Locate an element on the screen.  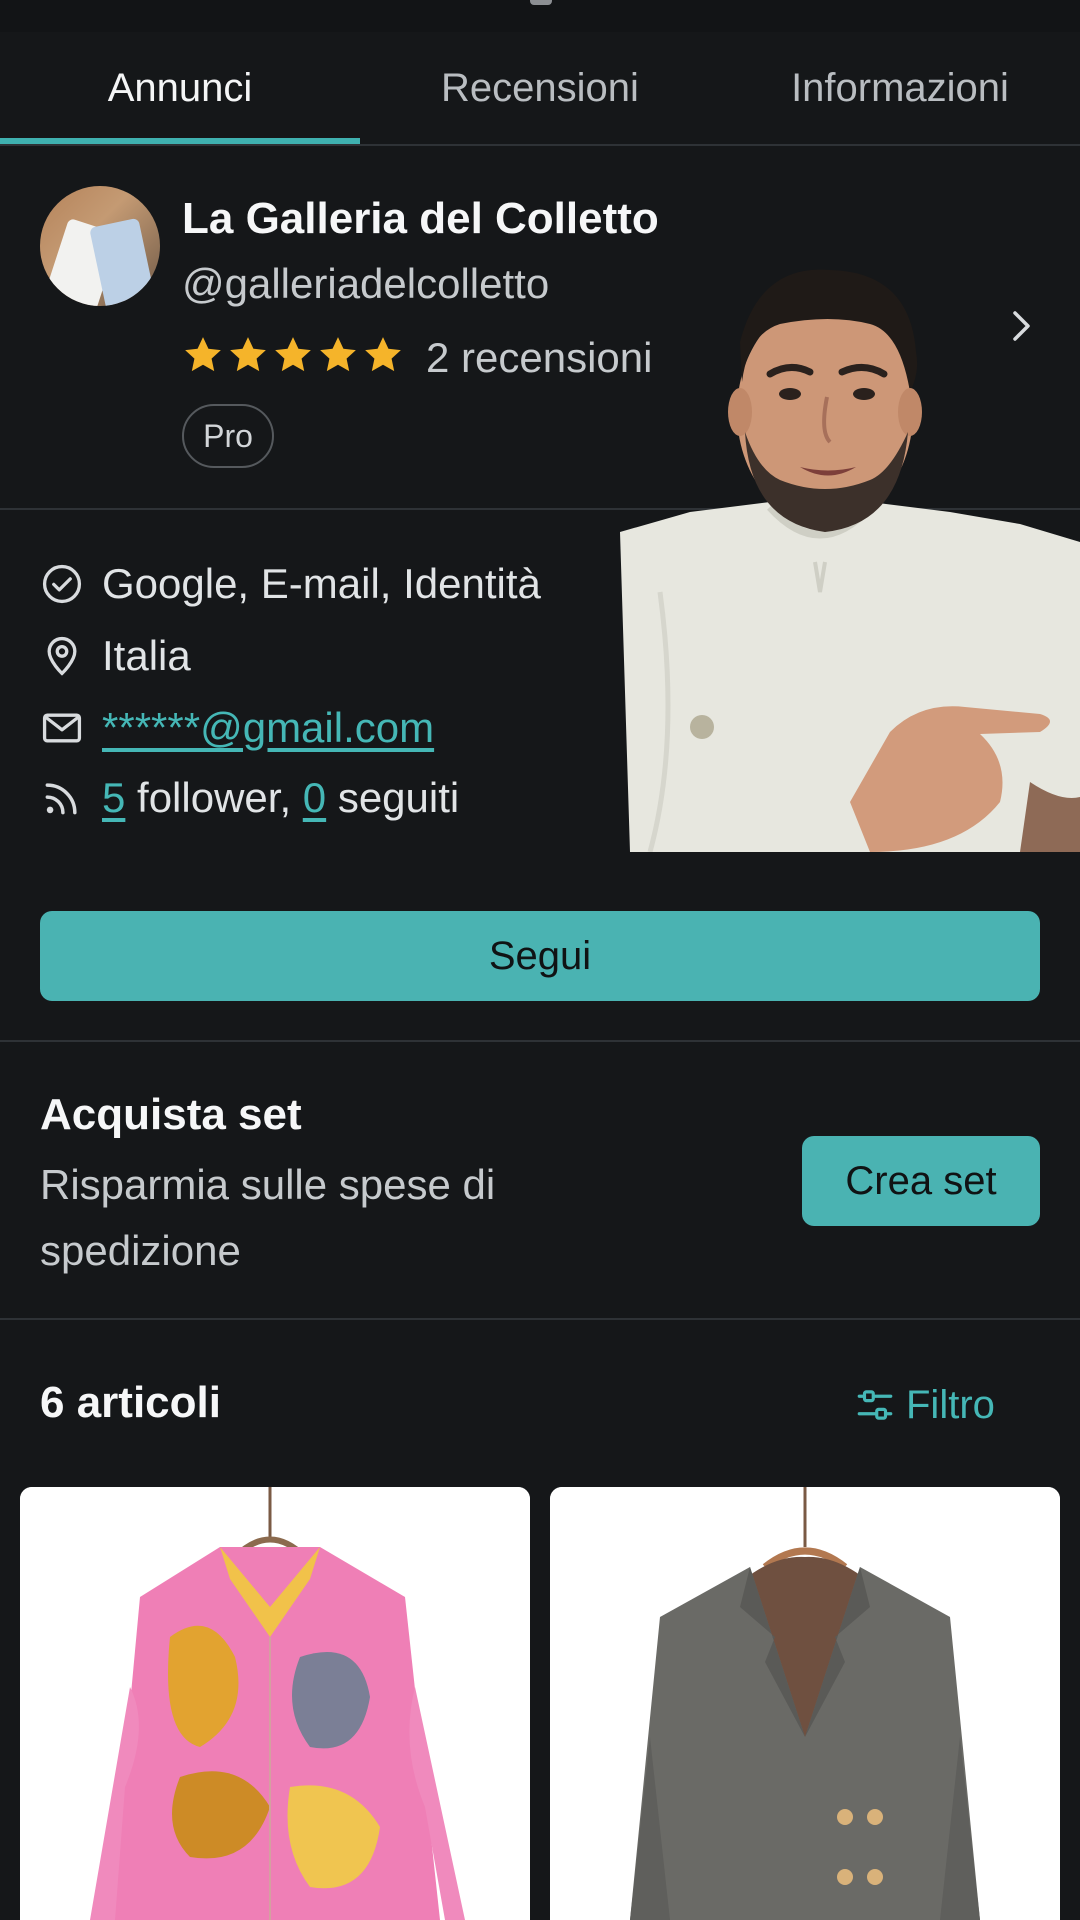
bundle-title: Acquista set is located at coordinates (171, 1114).